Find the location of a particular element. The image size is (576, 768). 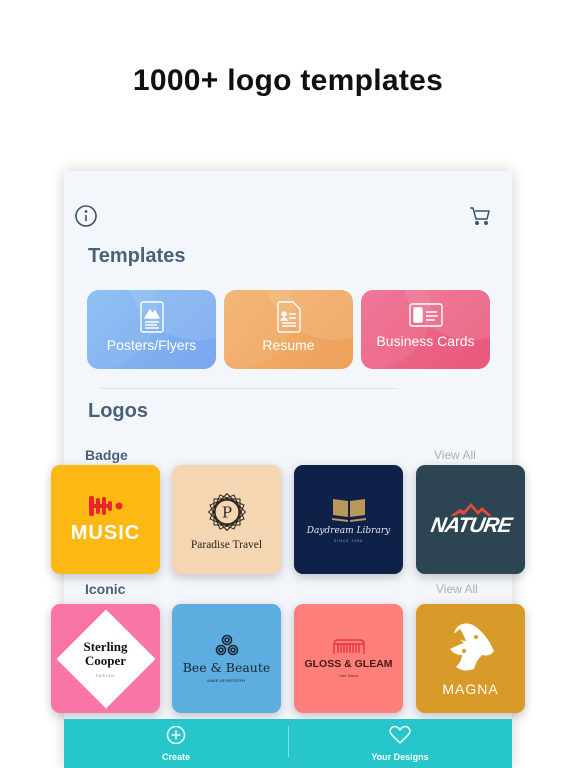

comb-icon is located at coordinates (348, 646).